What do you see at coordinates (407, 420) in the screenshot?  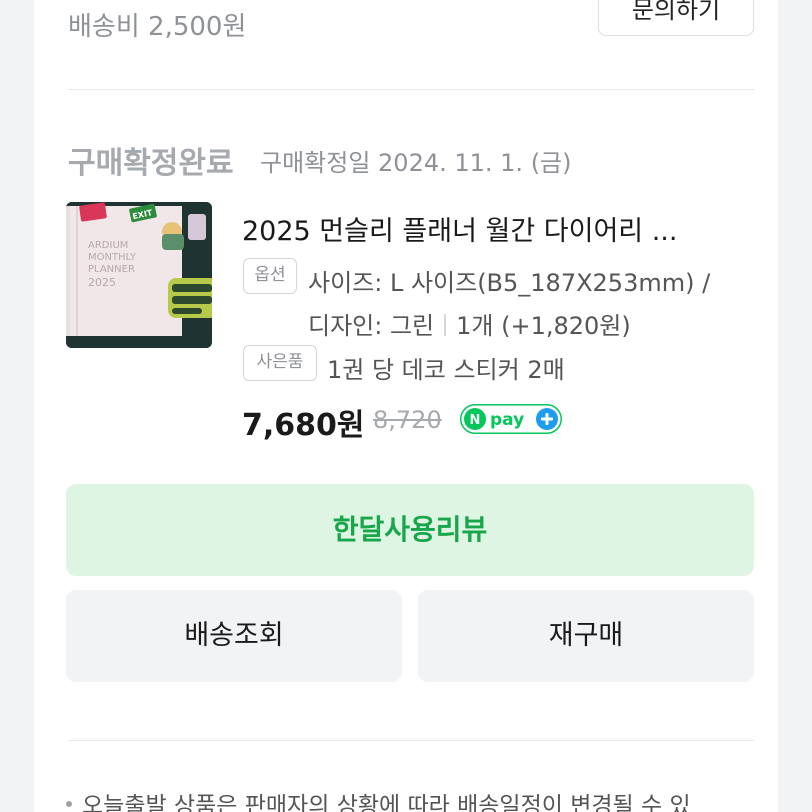 I see `original-price: 8,720` at bounding box center [407, 420].